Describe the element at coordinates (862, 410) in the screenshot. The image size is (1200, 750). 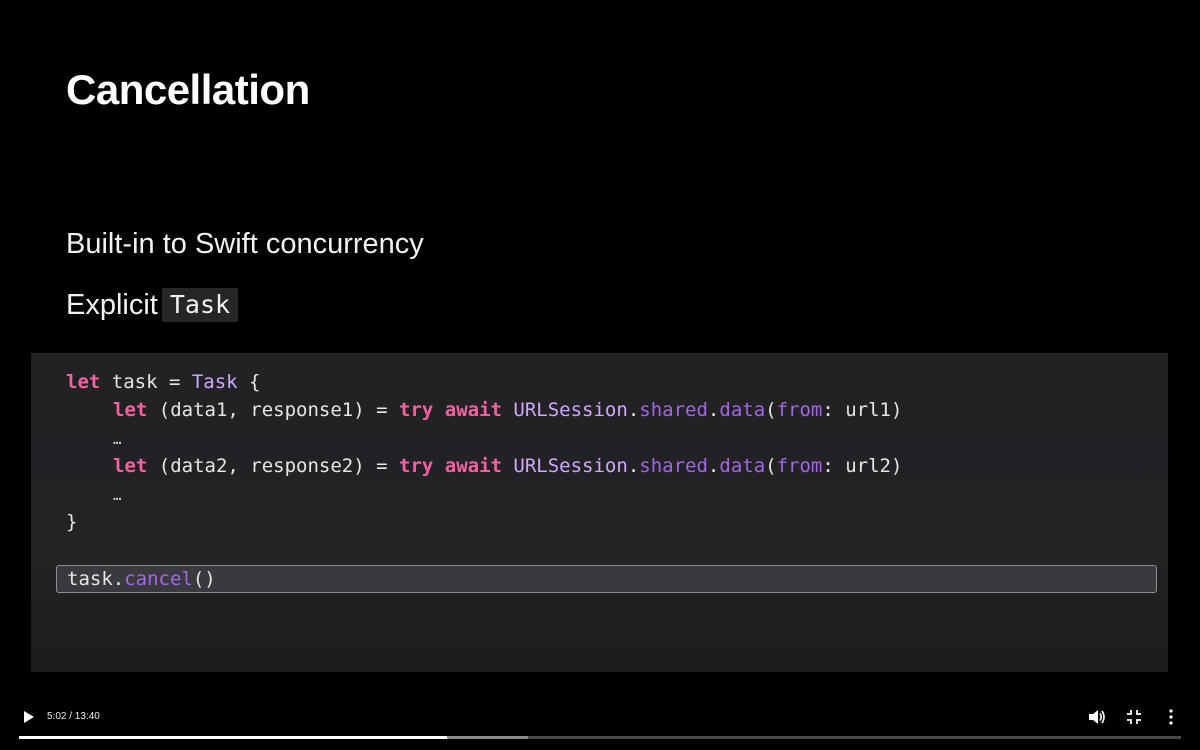
I see `code-text: : url1)` at that location.